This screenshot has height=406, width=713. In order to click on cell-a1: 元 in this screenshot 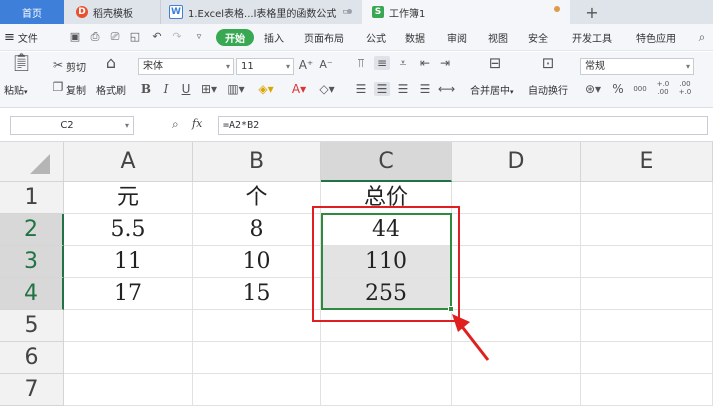, I will do `click(128, 198)`.